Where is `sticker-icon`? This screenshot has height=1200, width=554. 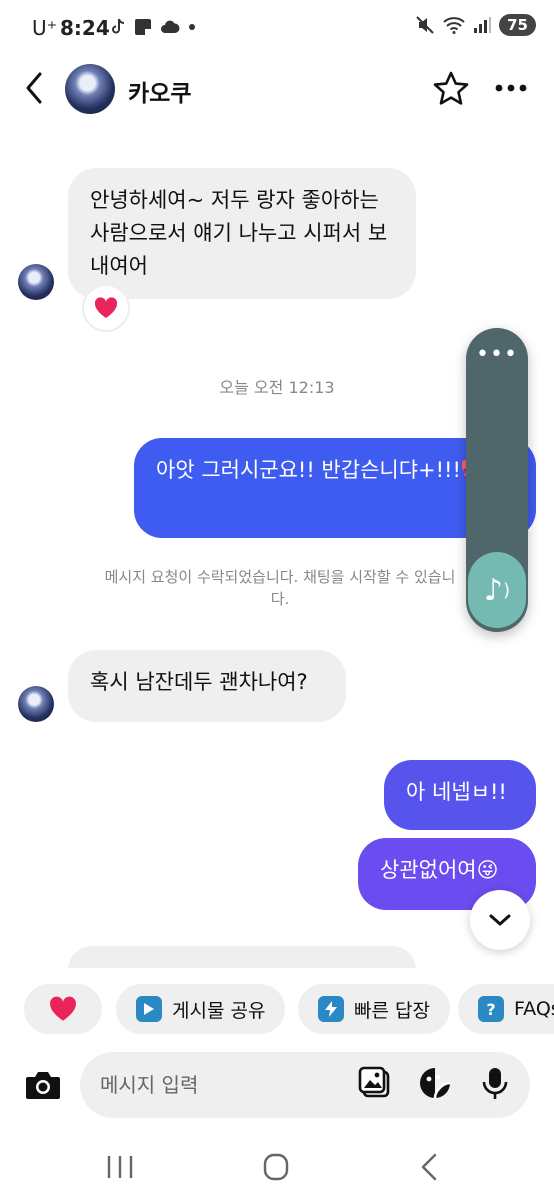
sticker-icon is located at coordinates (435, 1083).